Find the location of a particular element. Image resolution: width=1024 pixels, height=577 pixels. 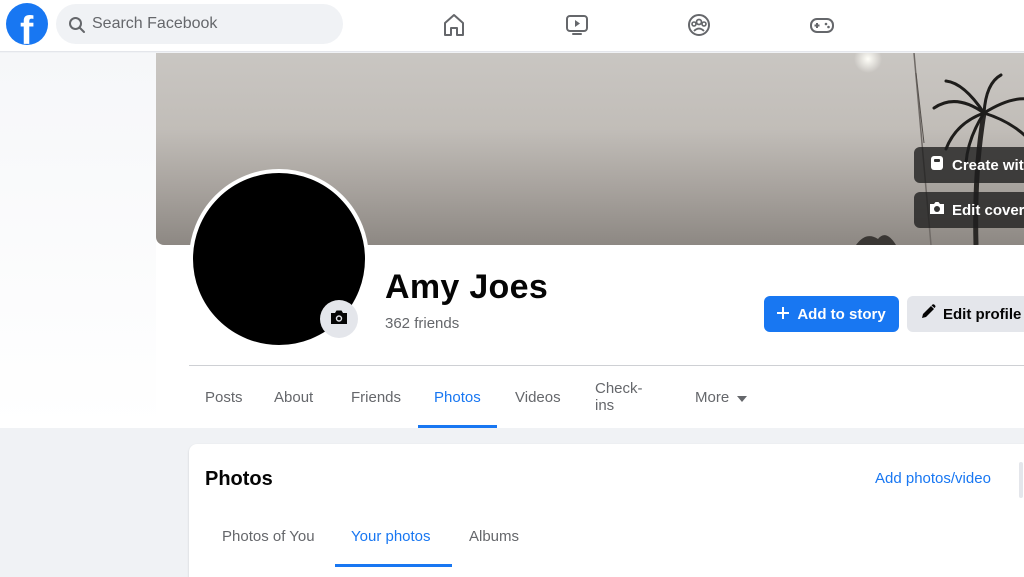

edit-cover-label: Edit cover is located at coordinates (988, 210).